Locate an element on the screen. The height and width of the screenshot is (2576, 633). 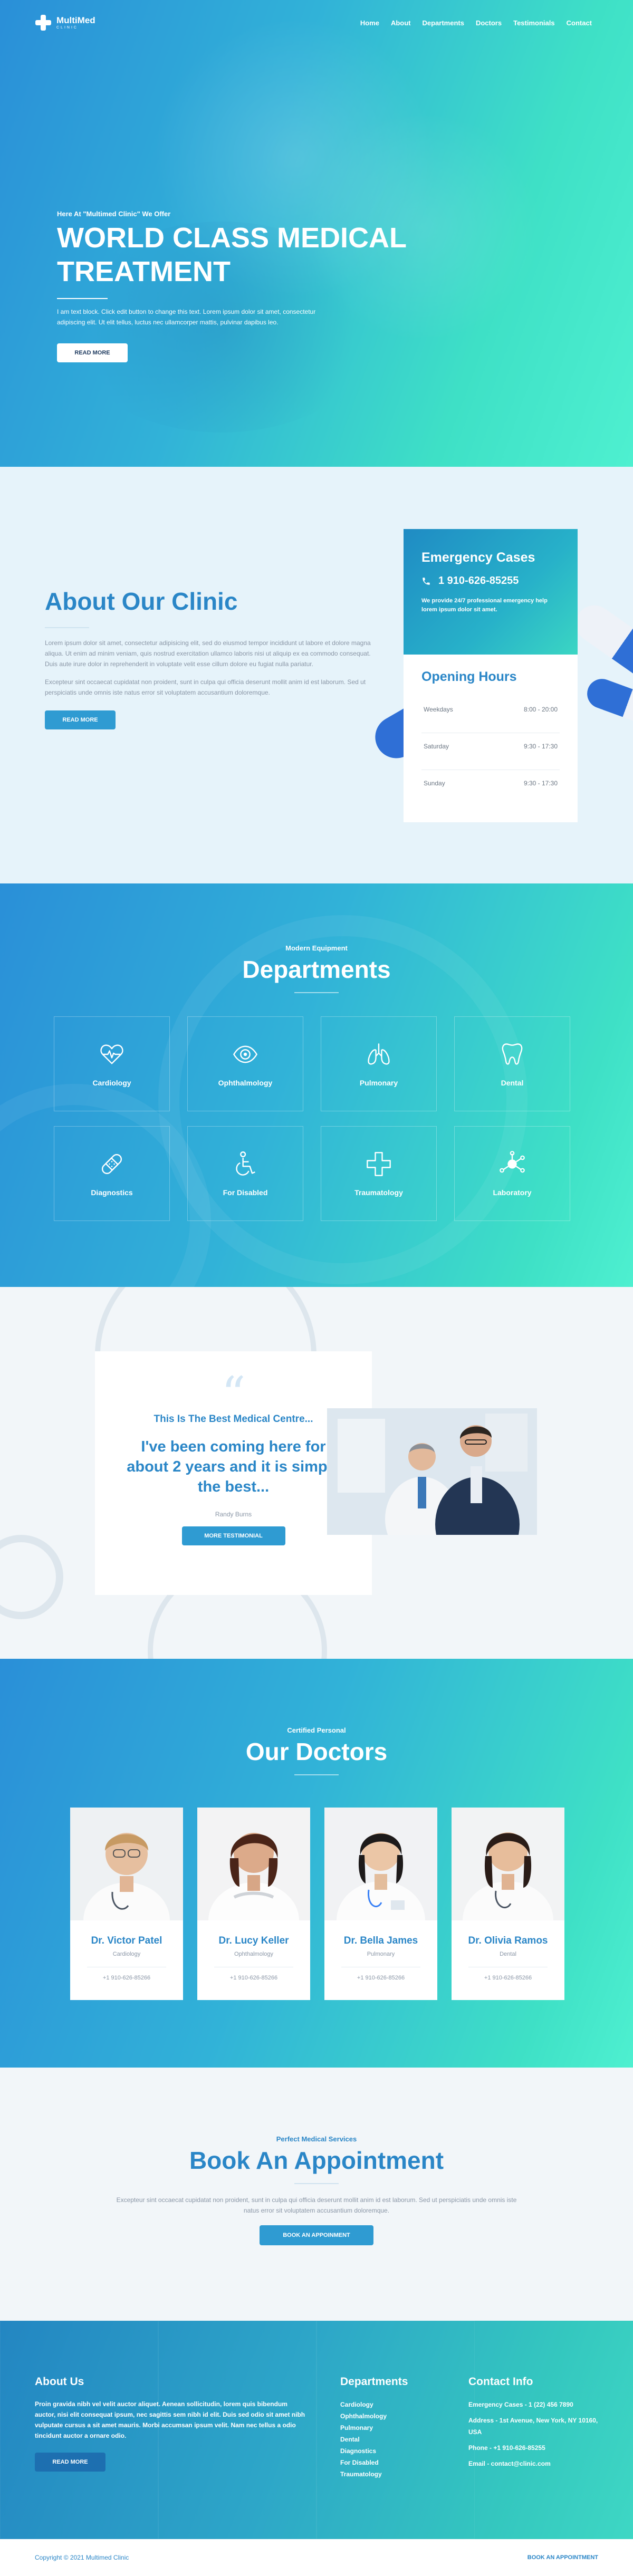
departments-header: Modern Equipment Departments is located at coordinates (316, 969).